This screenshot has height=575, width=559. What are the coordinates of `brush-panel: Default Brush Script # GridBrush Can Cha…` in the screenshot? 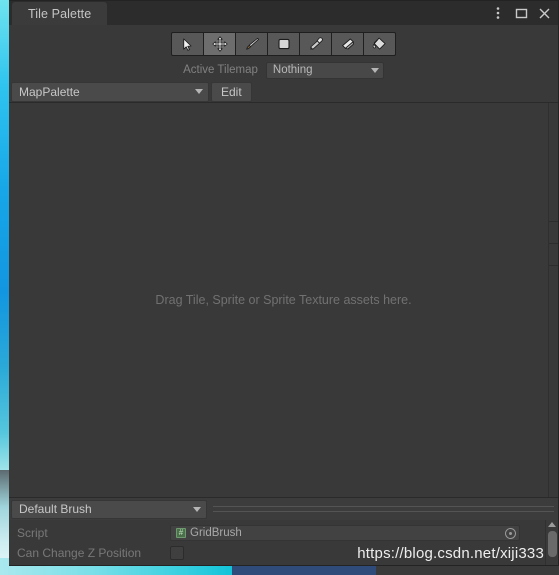 It's located at (283, 531).